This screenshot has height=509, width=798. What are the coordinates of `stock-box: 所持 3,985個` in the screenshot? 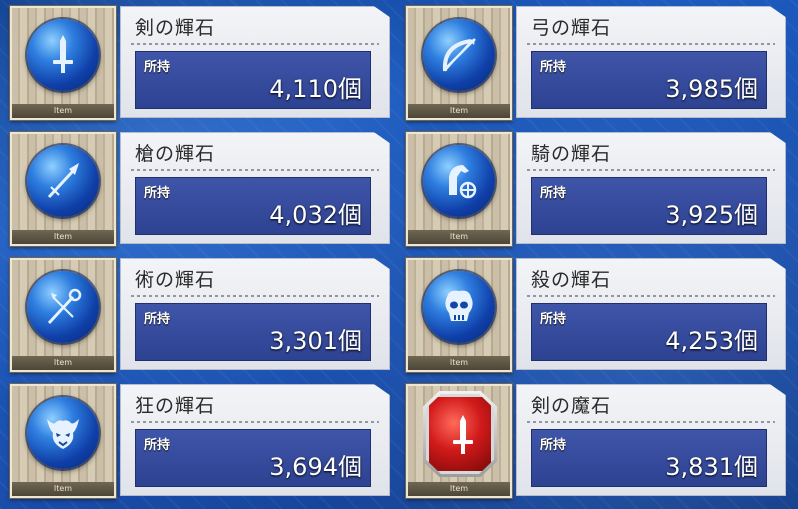 It's located at (649, 80).